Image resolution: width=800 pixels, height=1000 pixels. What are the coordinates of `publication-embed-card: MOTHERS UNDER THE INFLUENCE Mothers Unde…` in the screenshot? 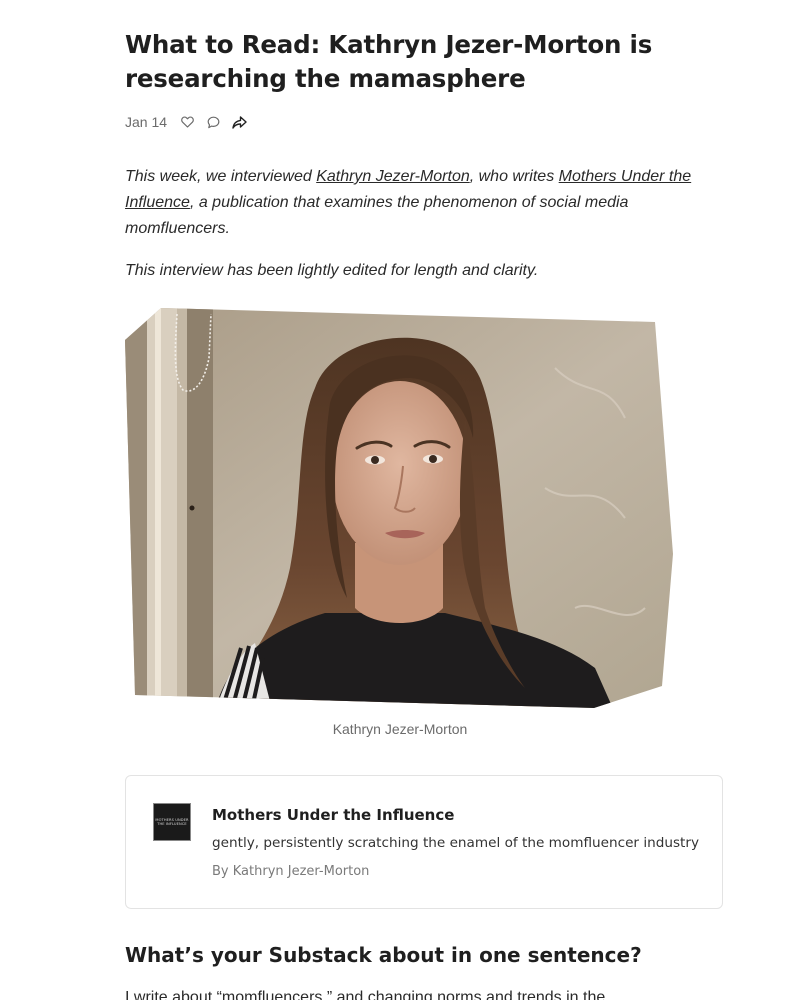 It's located at (424, 842).